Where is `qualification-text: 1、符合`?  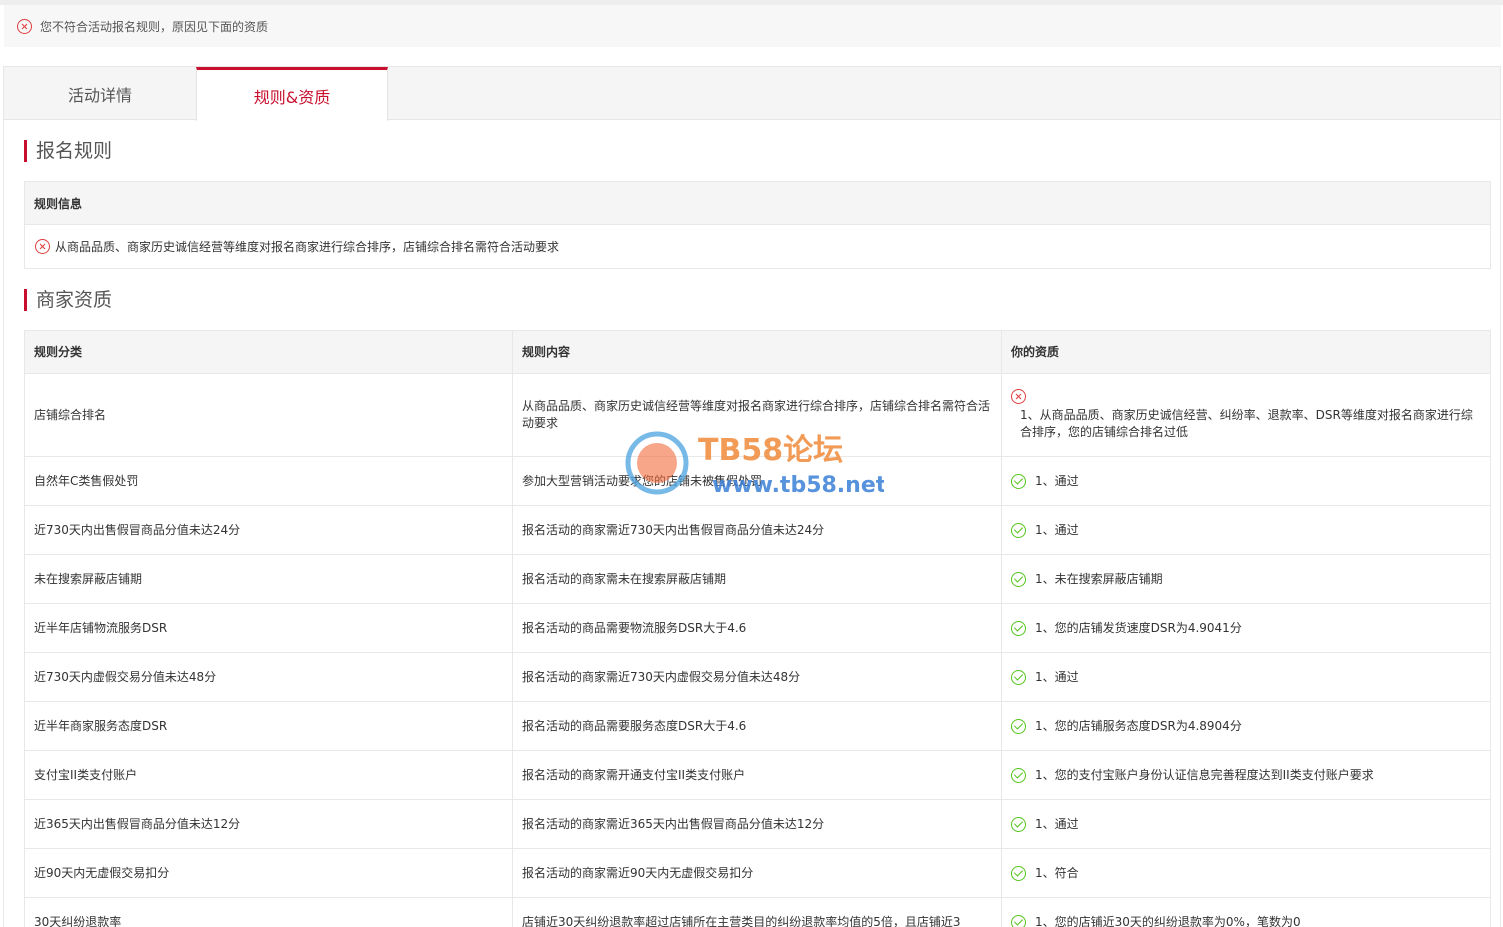 qualification-text: 1、符合 is located at coordinates (1057, 872).